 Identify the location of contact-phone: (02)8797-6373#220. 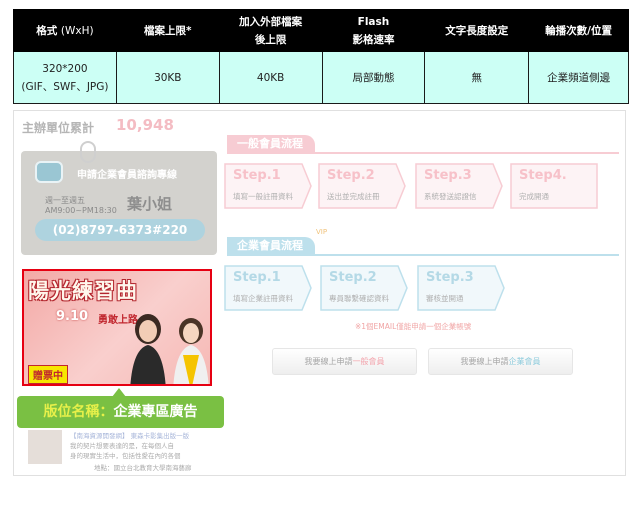
(120, 230).